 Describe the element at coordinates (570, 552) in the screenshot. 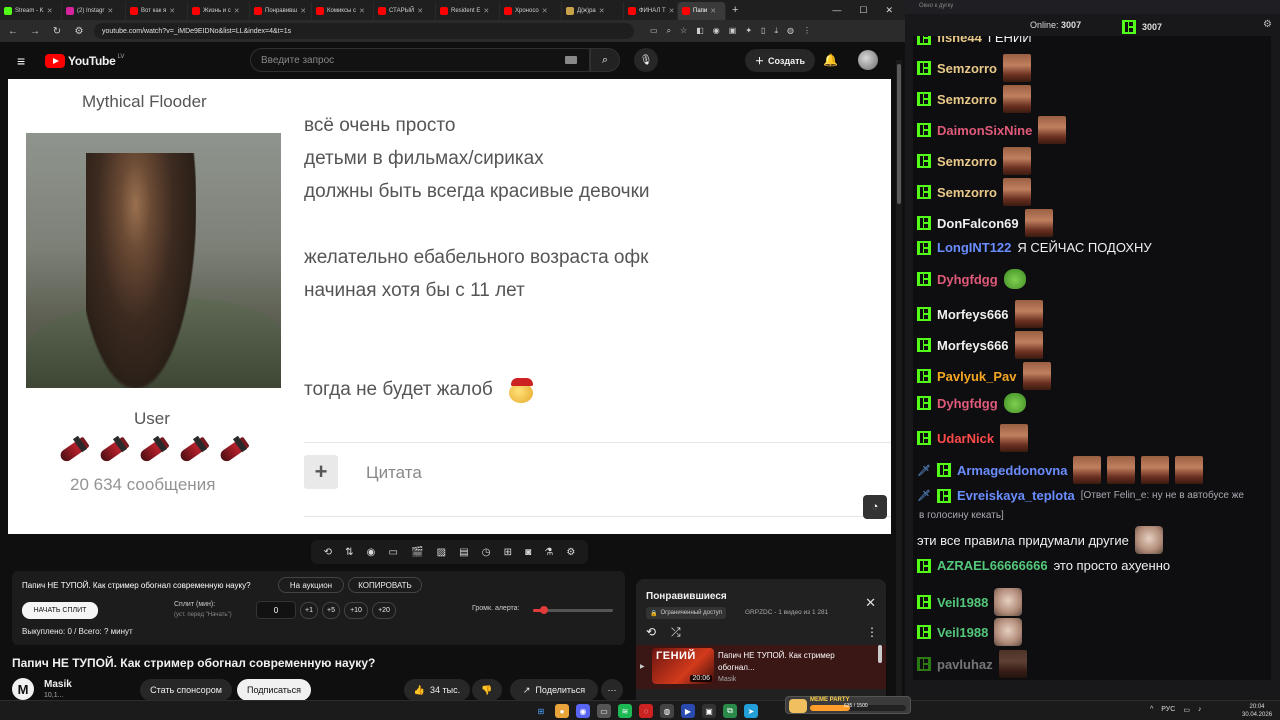

I see `gear-icon: ⚙` at that location.